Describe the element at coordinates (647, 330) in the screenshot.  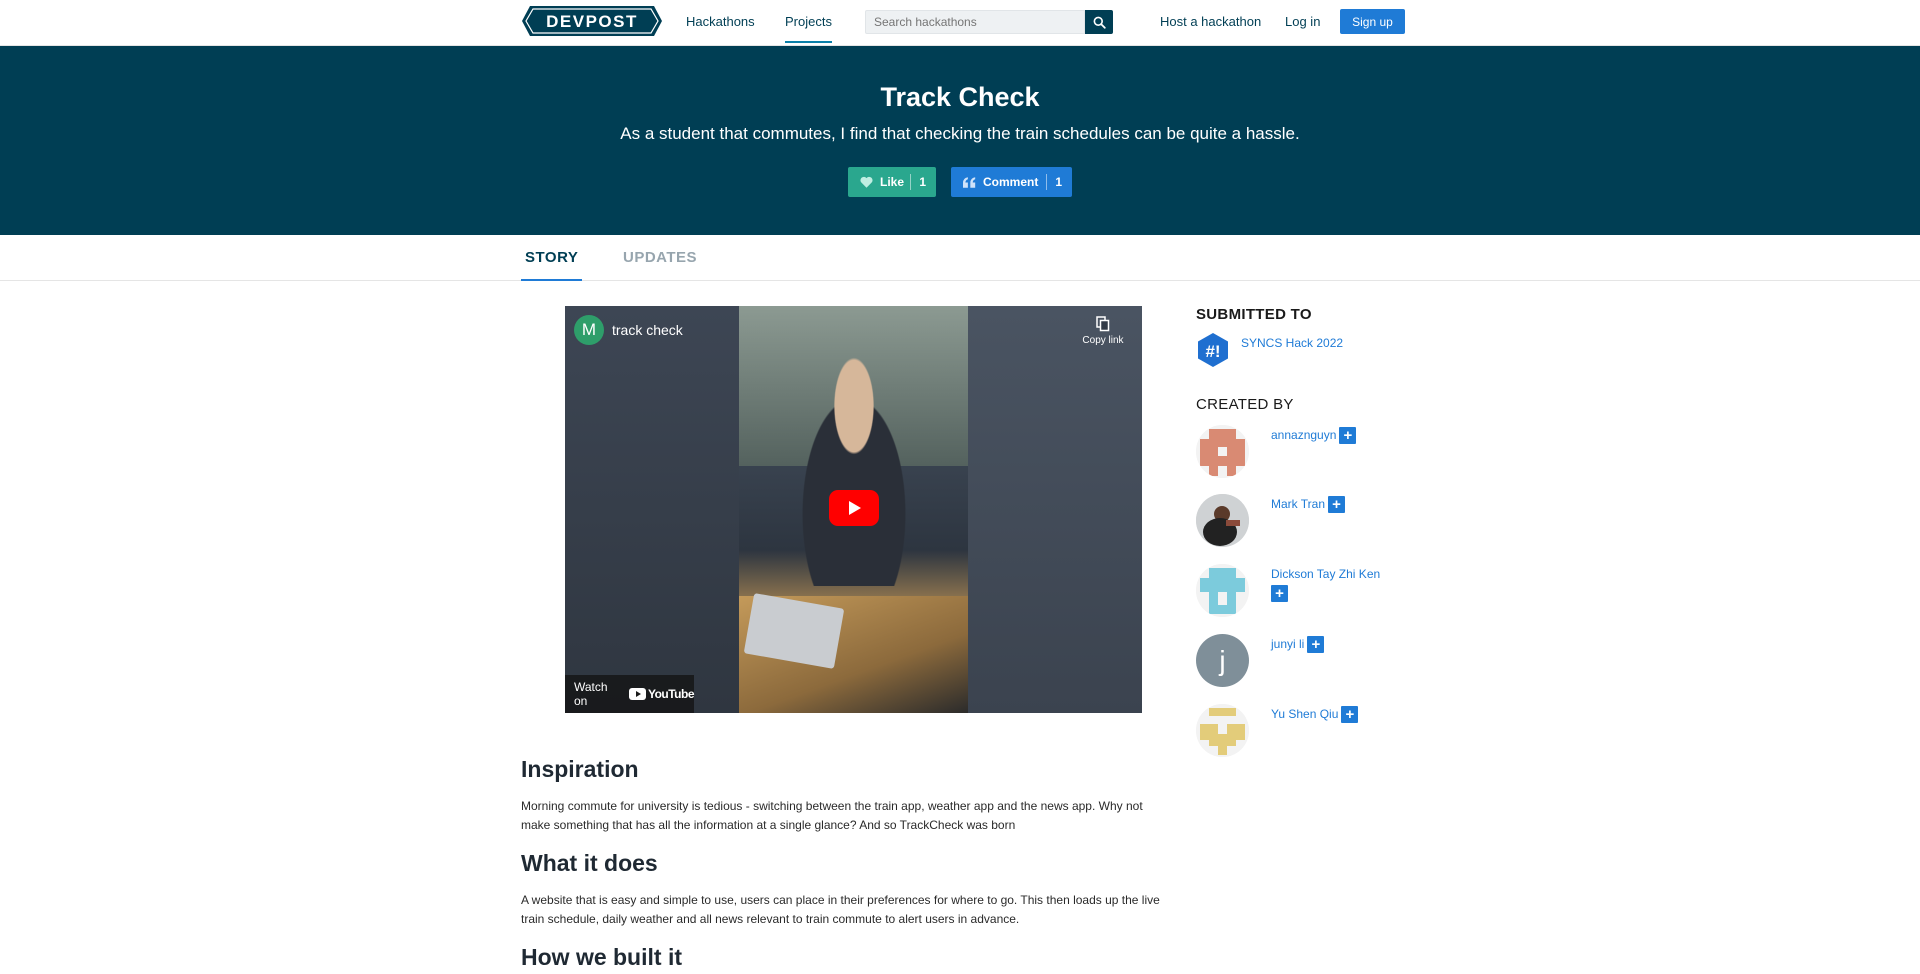
I see `video-title: track check` at that location.